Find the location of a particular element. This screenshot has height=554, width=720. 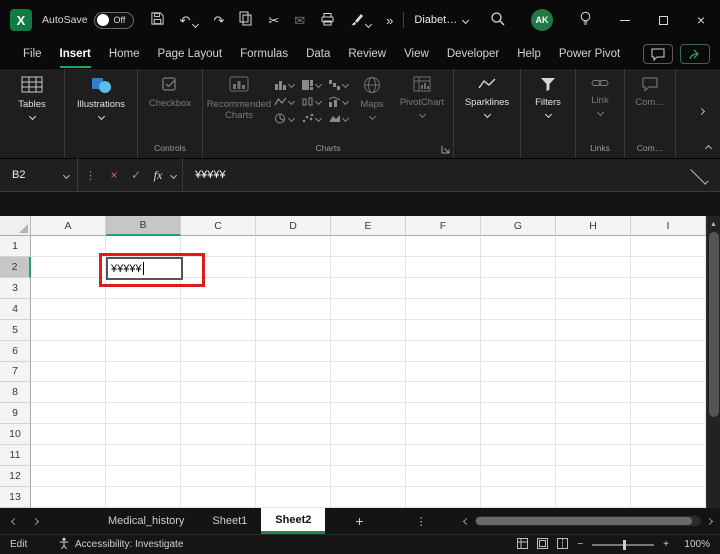

cell-H10 is located at coordinates (593, 435).